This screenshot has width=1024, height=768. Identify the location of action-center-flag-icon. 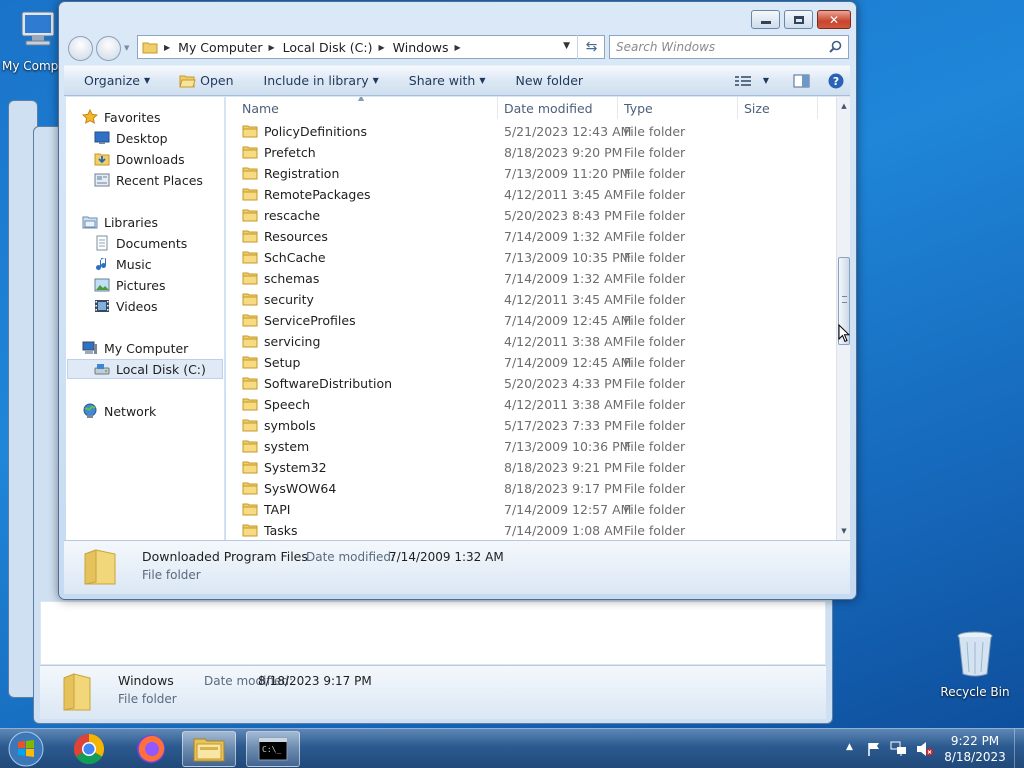
(874, 749).